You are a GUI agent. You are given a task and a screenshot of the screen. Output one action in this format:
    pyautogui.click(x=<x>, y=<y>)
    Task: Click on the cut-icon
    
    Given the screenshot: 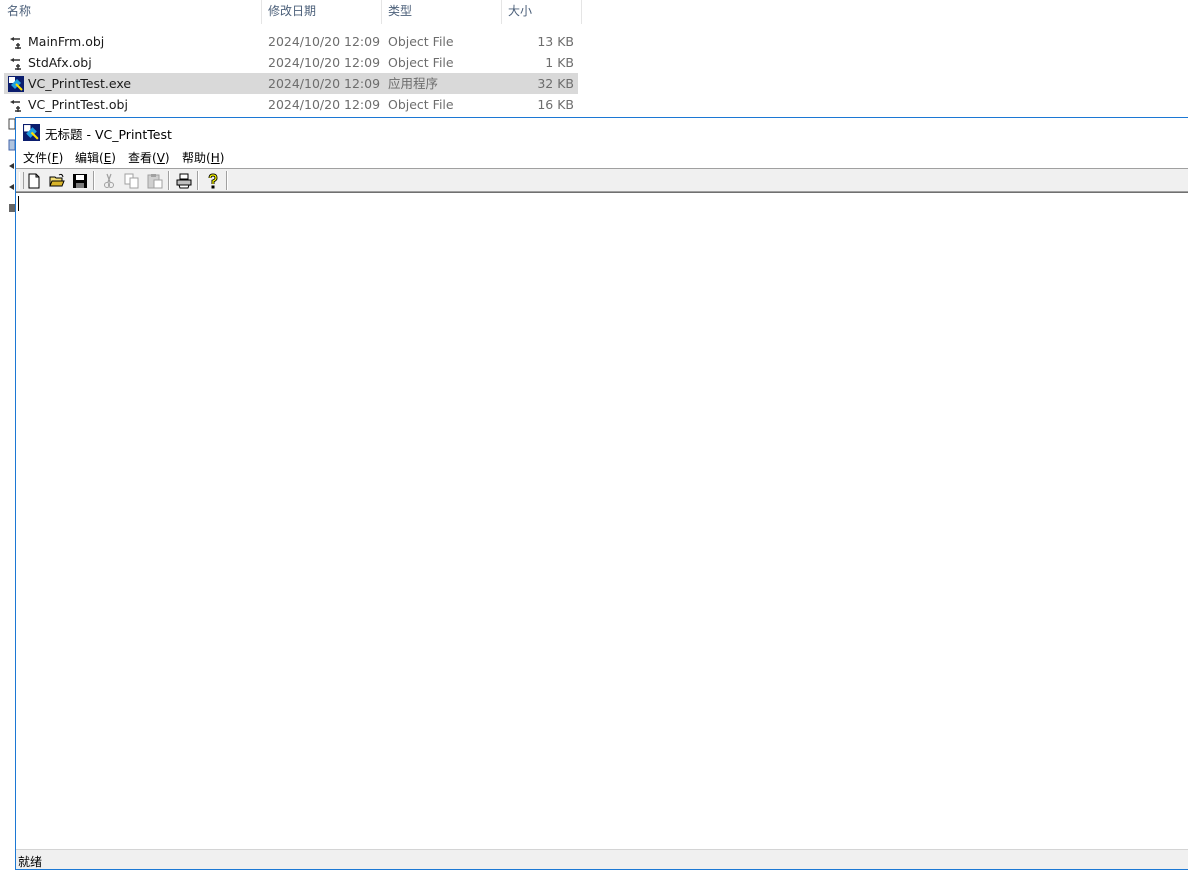 What is the action you would take?
    pyautogui.click(x=109, y=180)
    